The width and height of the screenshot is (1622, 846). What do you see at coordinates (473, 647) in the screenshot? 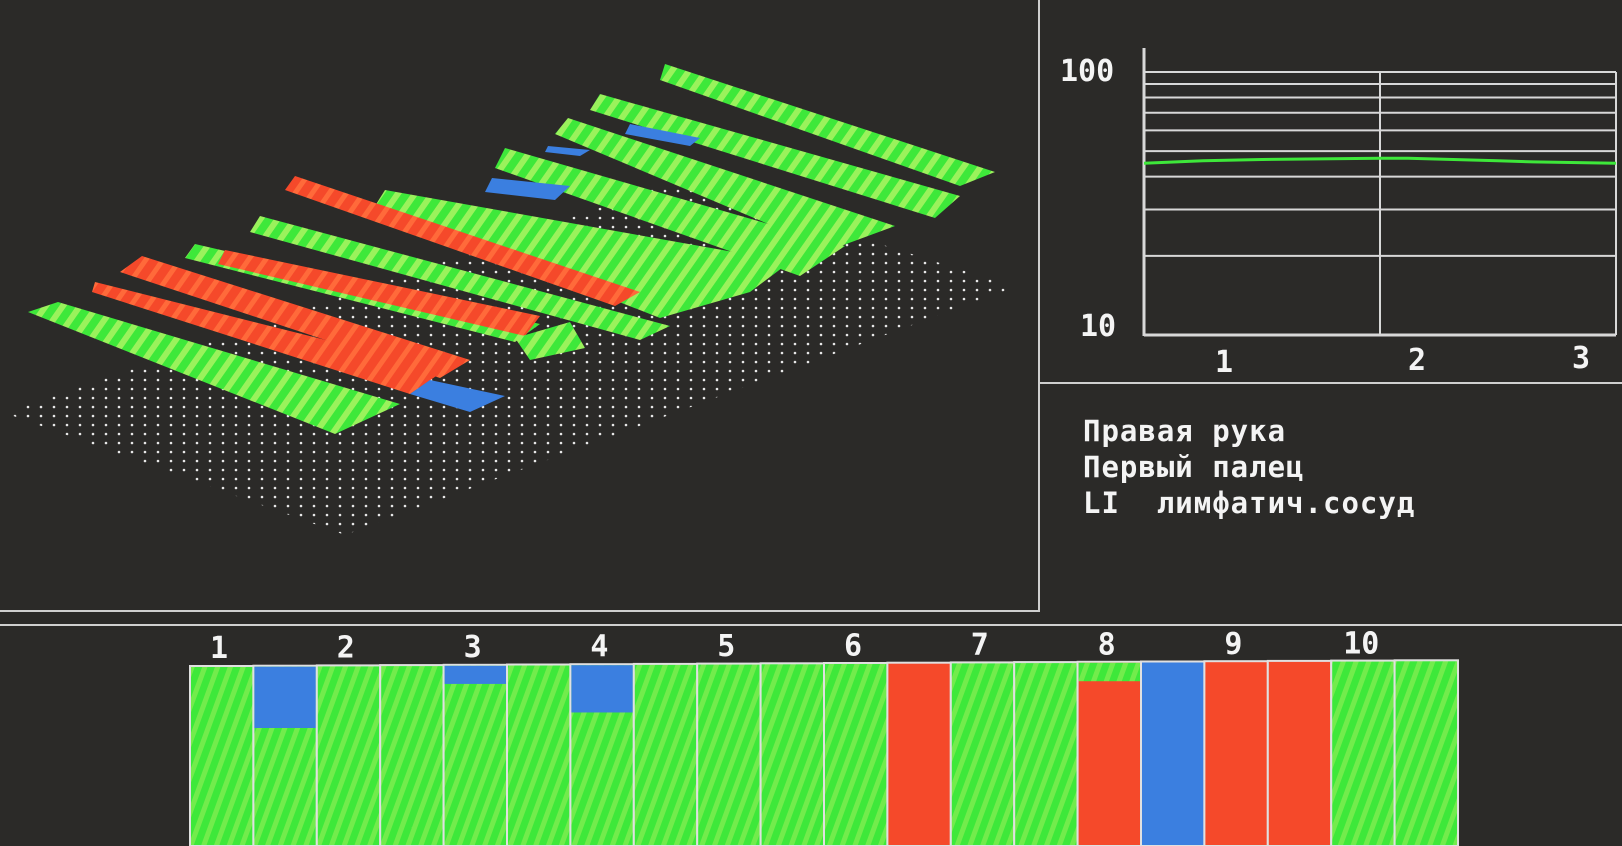
I see `segment-group-label: 3` at bounding box center [473, 647].